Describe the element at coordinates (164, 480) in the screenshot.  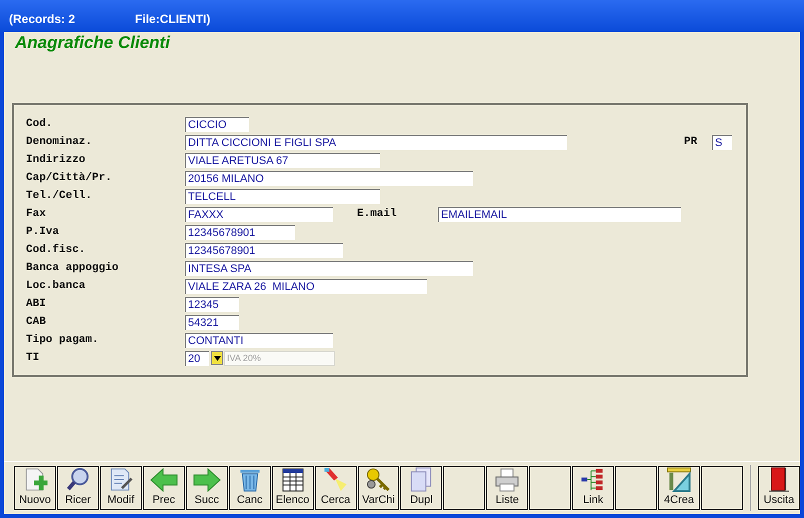
I see `left-arrow-icon` at that location.